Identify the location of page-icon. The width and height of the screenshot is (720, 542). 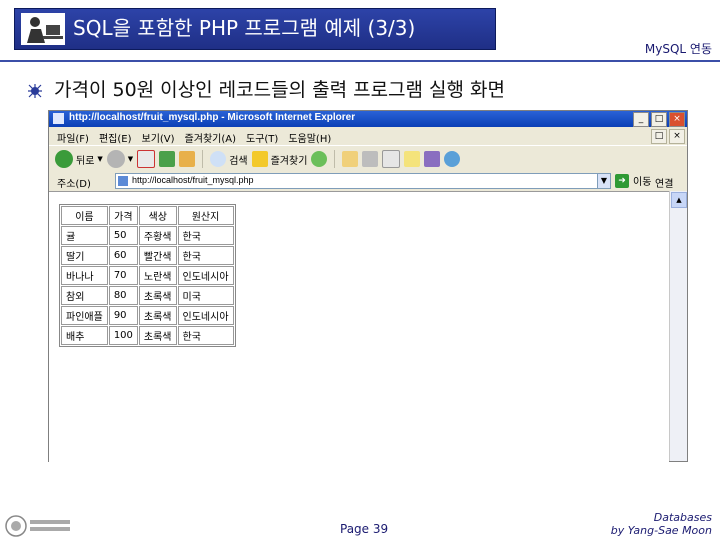
(123, 181).